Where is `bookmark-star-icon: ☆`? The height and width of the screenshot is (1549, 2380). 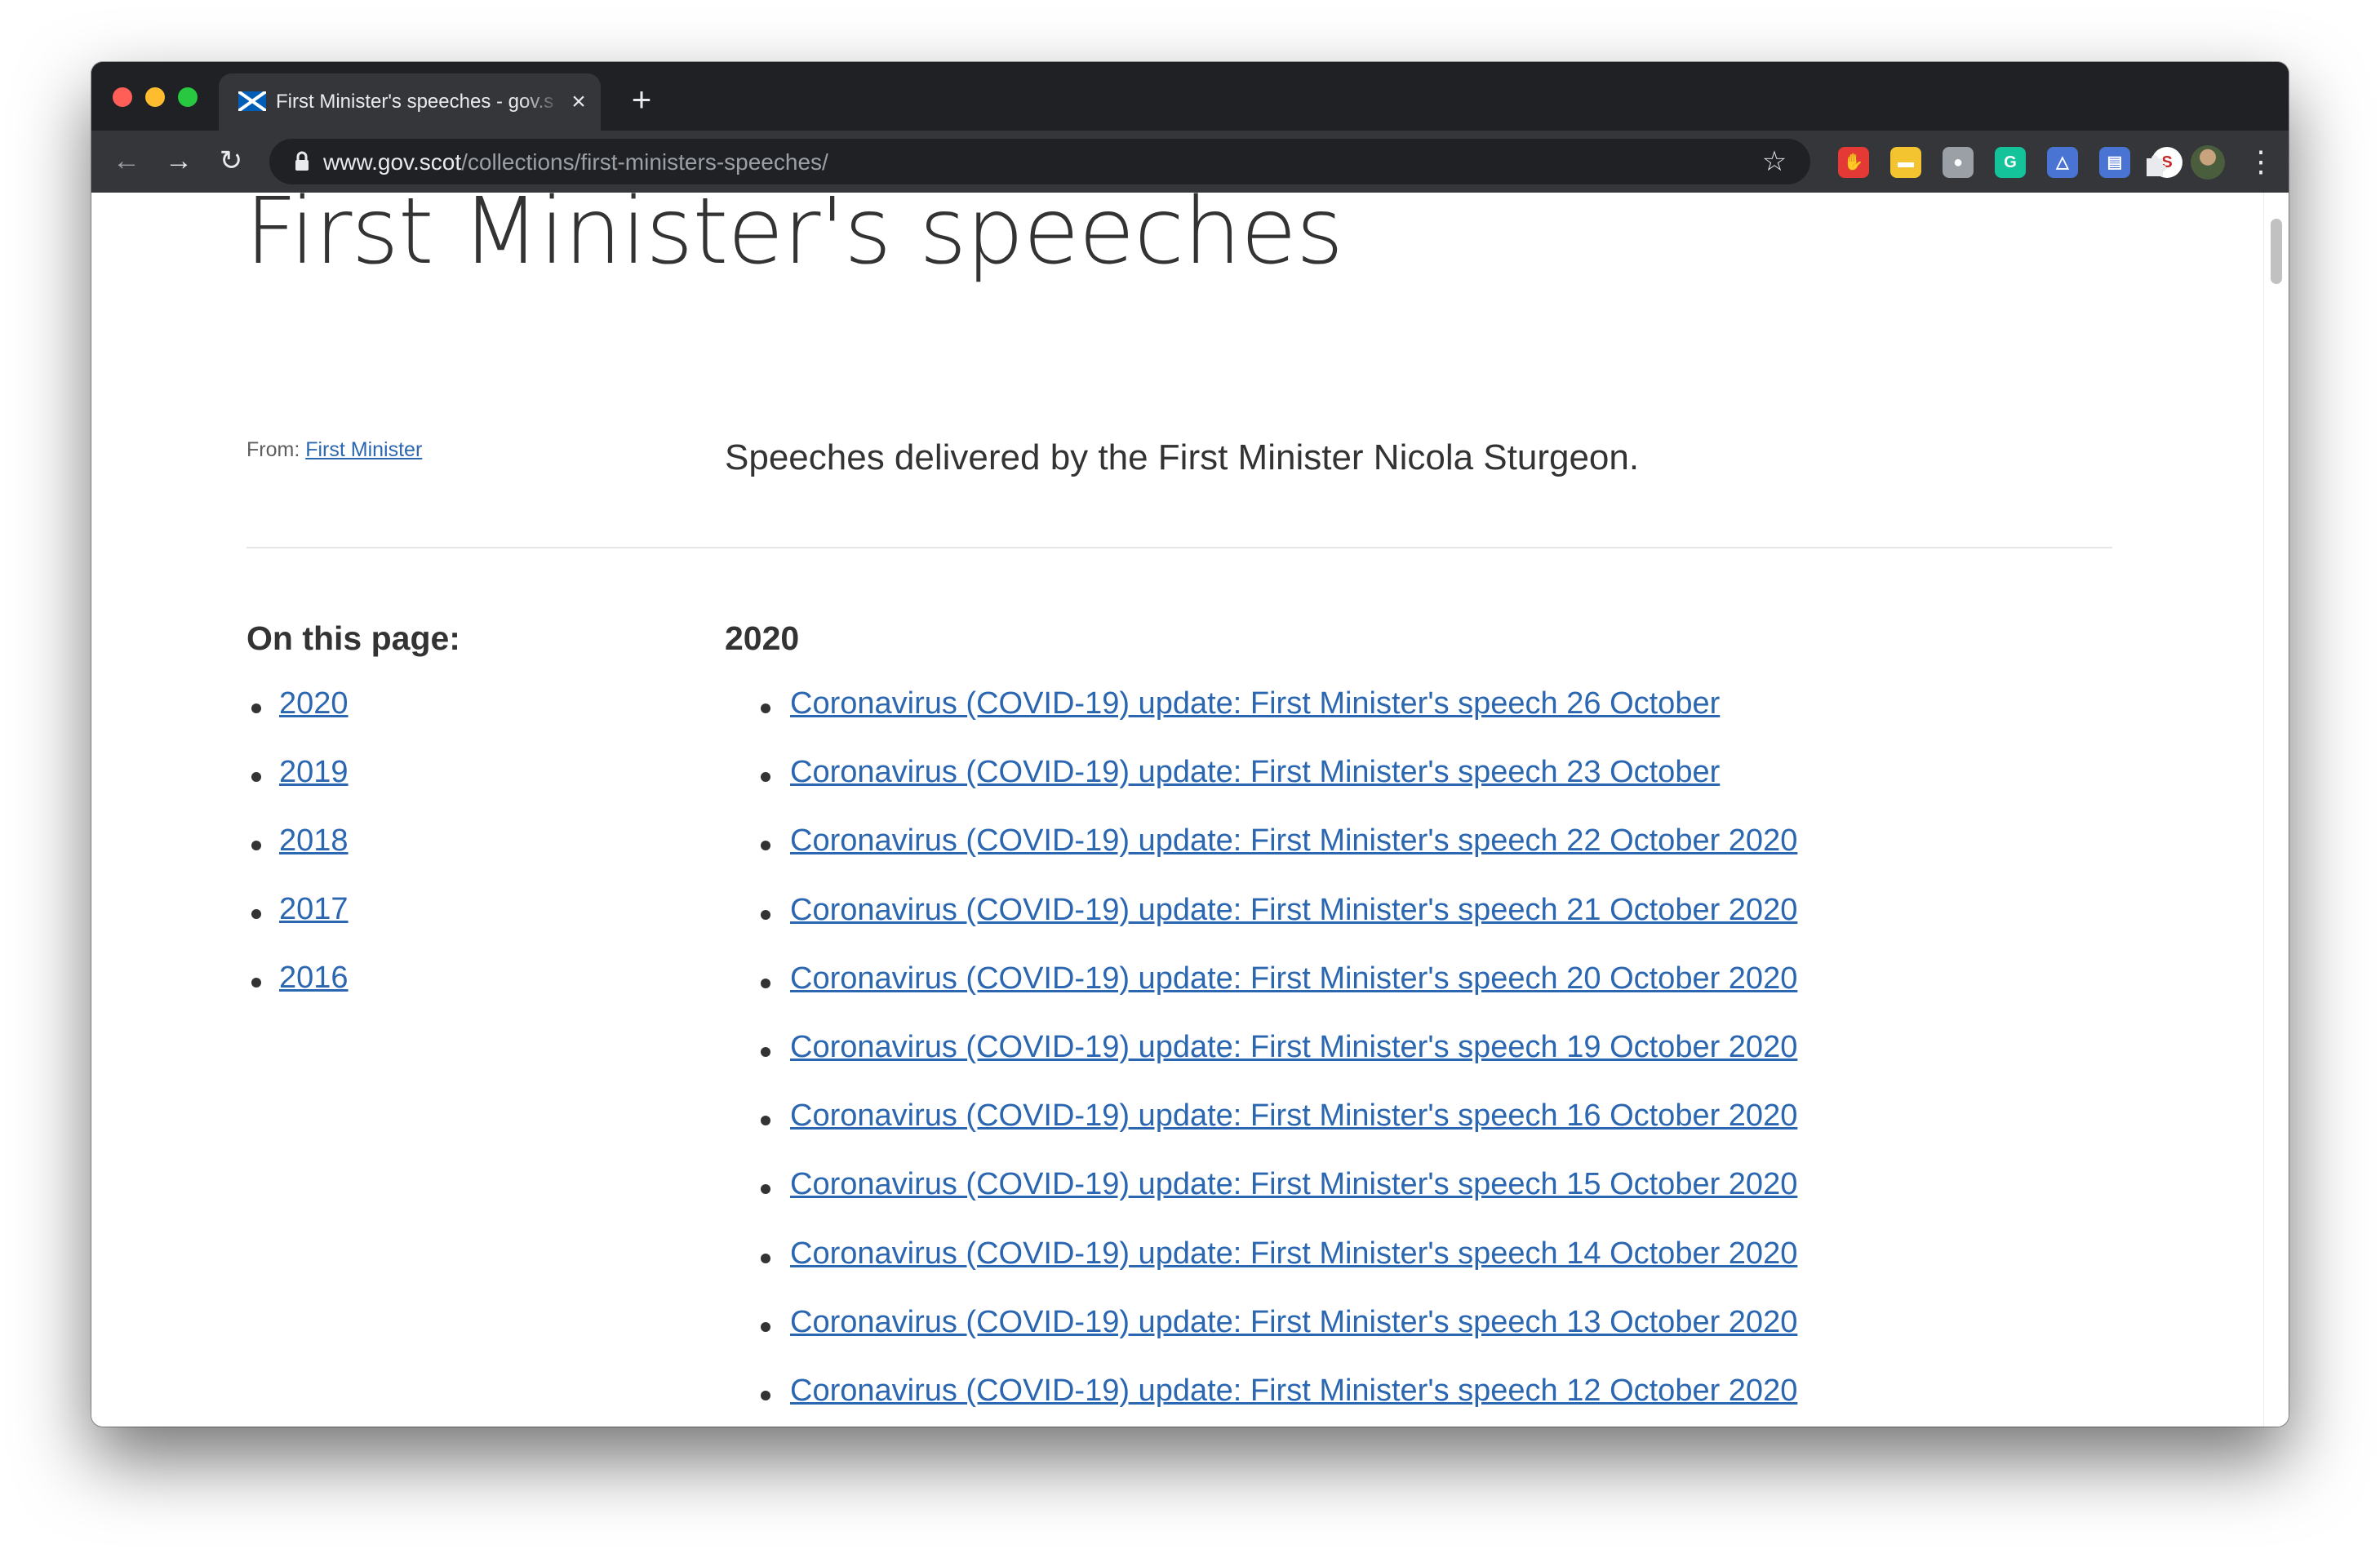 bookmark-star-icon: ☆ is located at coordinates (1775, 161).